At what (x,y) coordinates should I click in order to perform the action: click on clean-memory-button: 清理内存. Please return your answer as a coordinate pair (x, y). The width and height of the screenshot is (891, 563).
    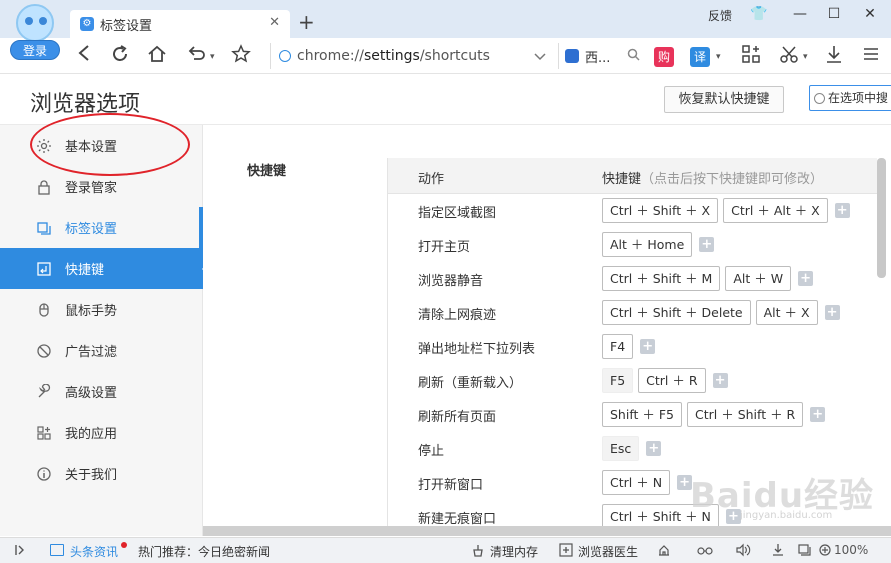
    Looking at the image, I should click on (514, 551).